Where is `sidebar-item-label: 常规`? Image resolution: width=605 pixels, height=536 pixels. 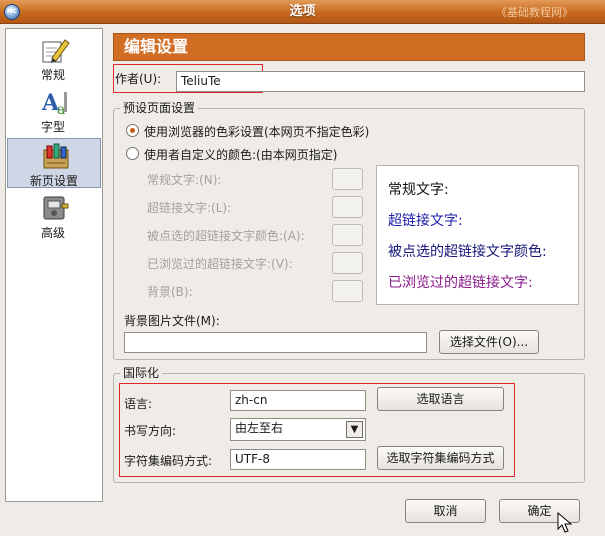
sidebar-item-label: 常规 is located at coordinates (52, 75).